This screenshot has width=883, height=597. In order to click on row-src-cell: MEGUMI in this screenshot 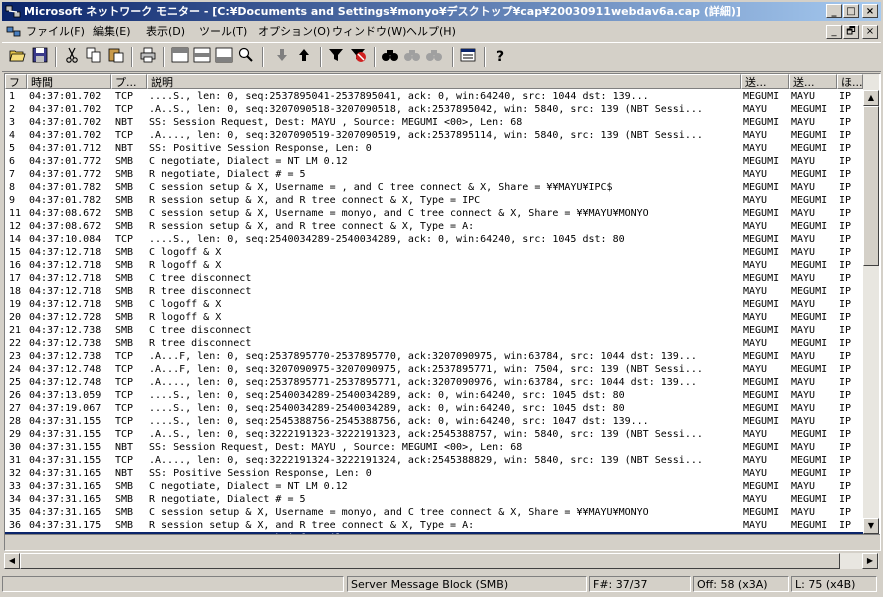, I will do `click(761, 330)`.